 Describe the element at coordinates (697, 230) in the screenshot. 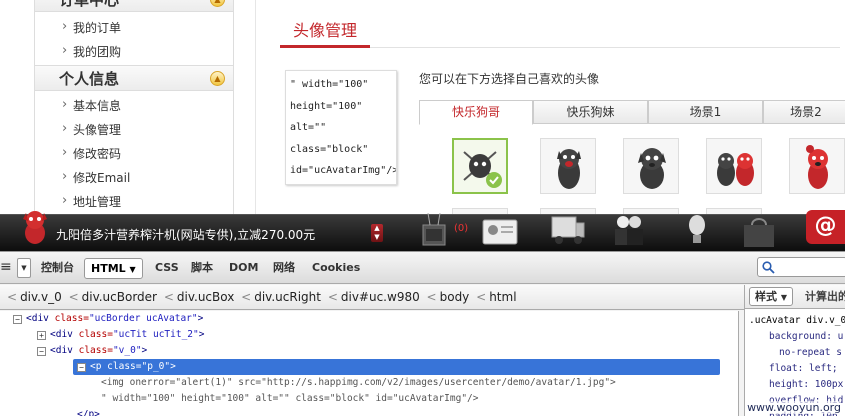

I see `lightbulb-icon` at that location.